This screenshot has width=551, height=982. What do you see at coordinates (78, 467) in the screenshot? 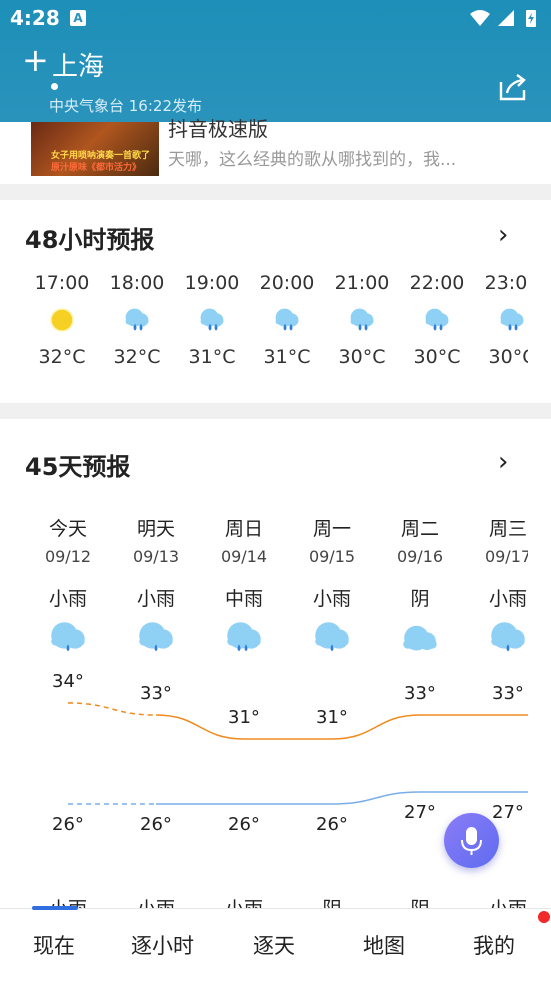
I see `daily-title: 45天预报` at bounding box center [78, 467].